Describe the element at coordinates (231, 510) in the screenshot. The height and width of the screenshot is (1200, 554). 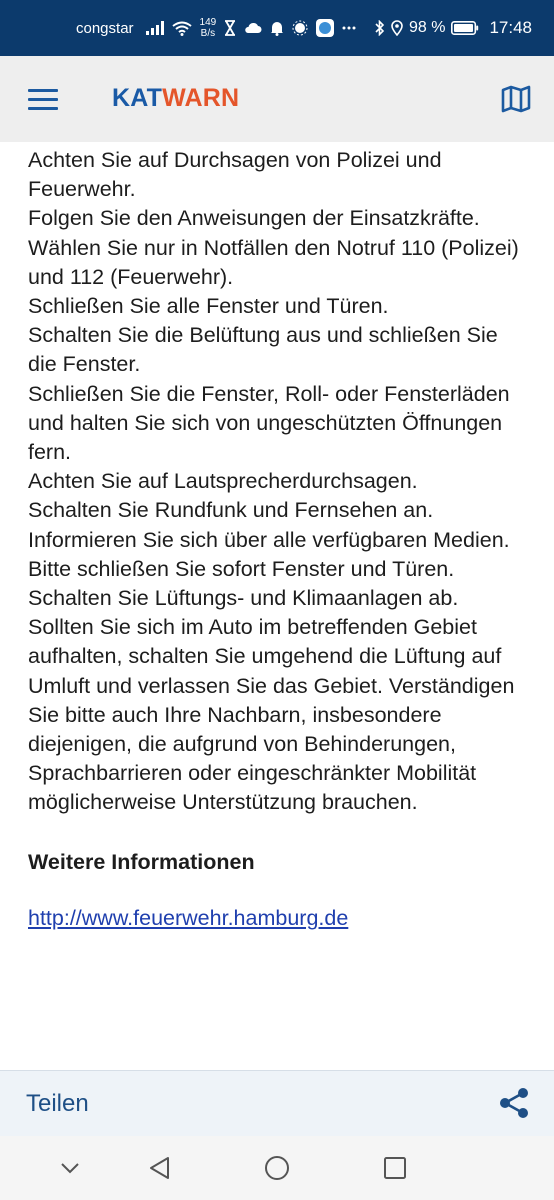
I see `instruction-line: Schalten Sie Rundfunk und Fernsehen an.` at that location.